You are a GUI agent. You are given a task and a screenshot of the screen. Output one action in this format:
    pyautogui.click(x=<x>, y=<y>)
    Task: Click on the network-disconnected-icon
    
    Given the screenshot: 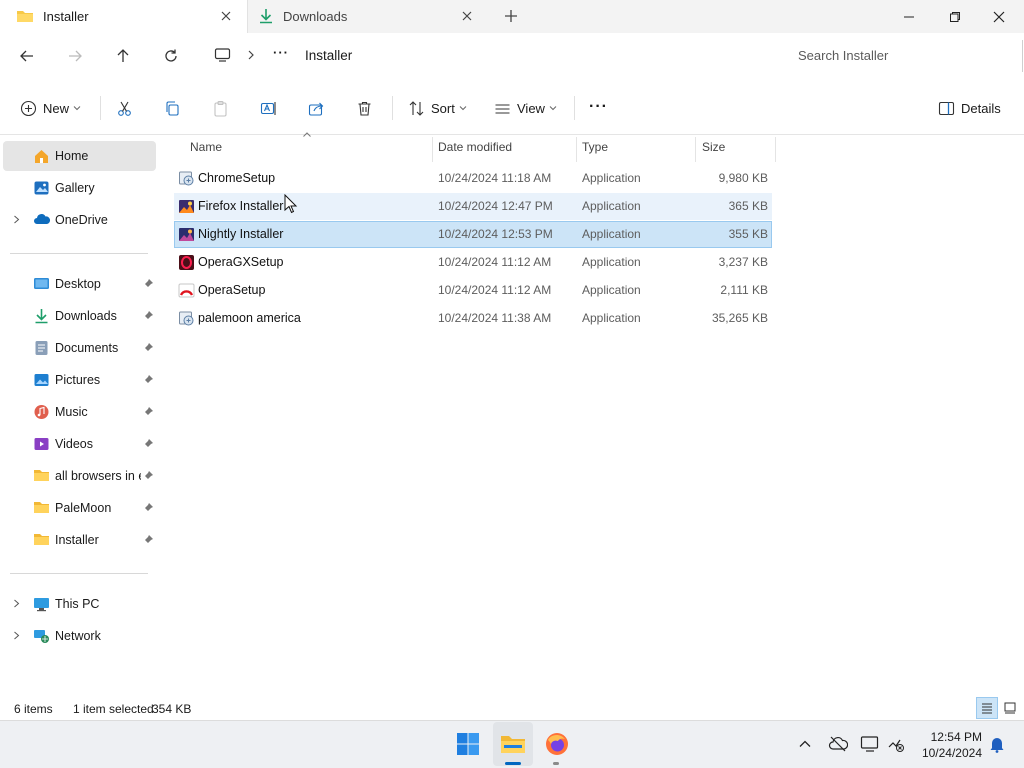 What is the action you would take?
    pyautogui.click(x=896, y=744)
    